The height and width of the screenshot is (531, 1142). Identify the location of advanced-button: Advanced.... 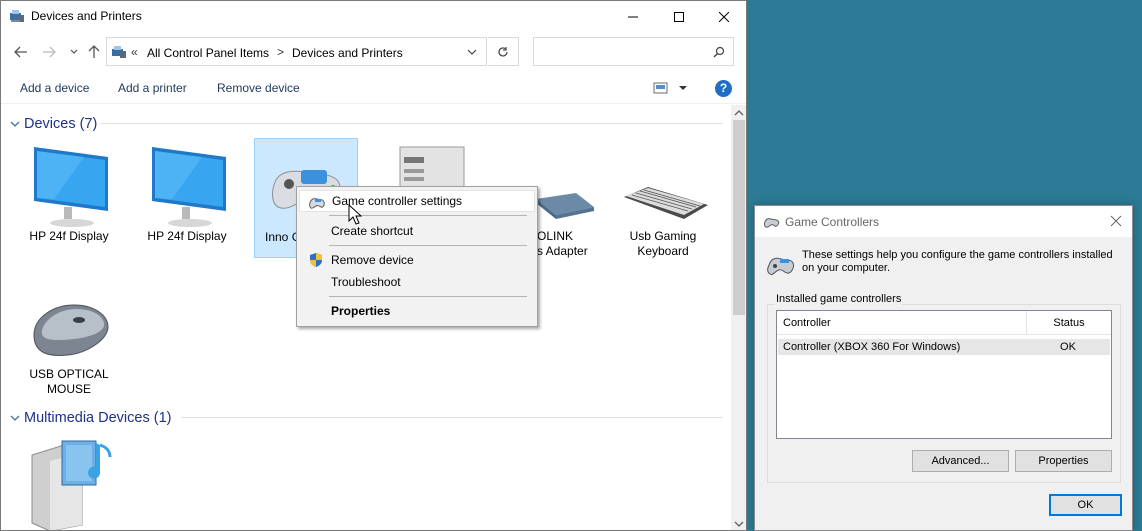
(960, 461).